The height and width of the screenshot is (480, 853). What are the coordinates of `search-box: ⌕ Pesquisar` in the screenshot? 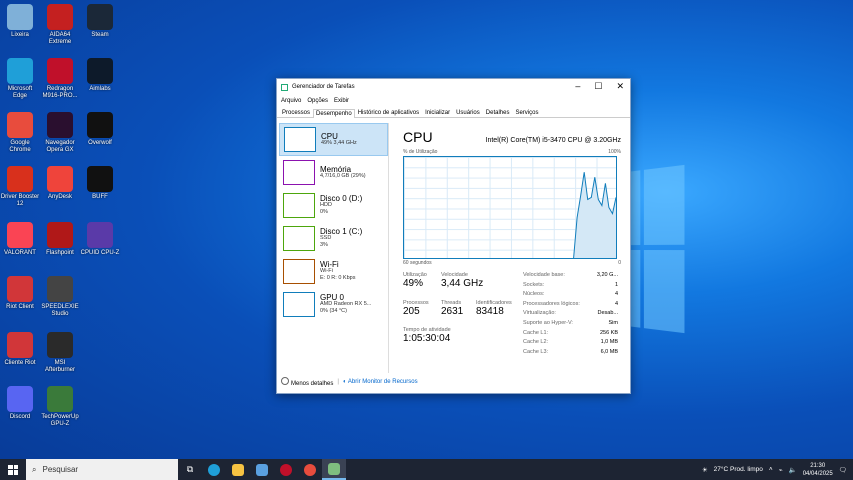 It's located at (102, 469).